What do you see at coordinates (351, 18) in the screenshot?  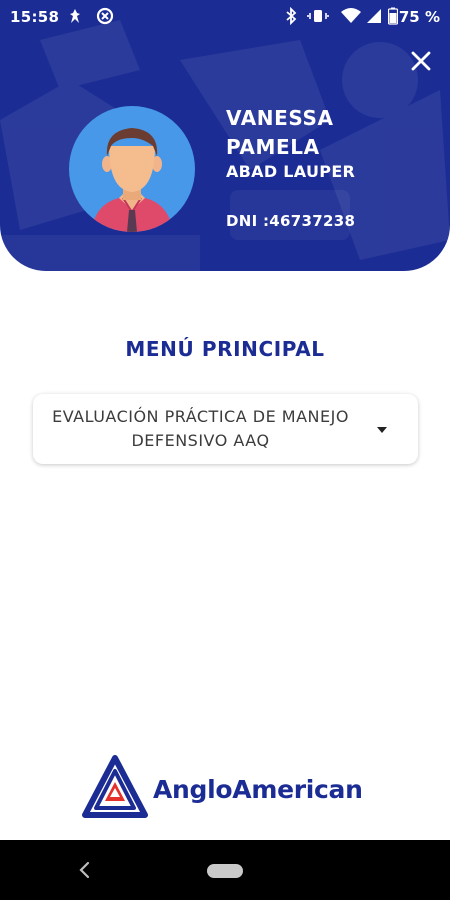 I see `wifi-icon` at bounding box center [351, 18].